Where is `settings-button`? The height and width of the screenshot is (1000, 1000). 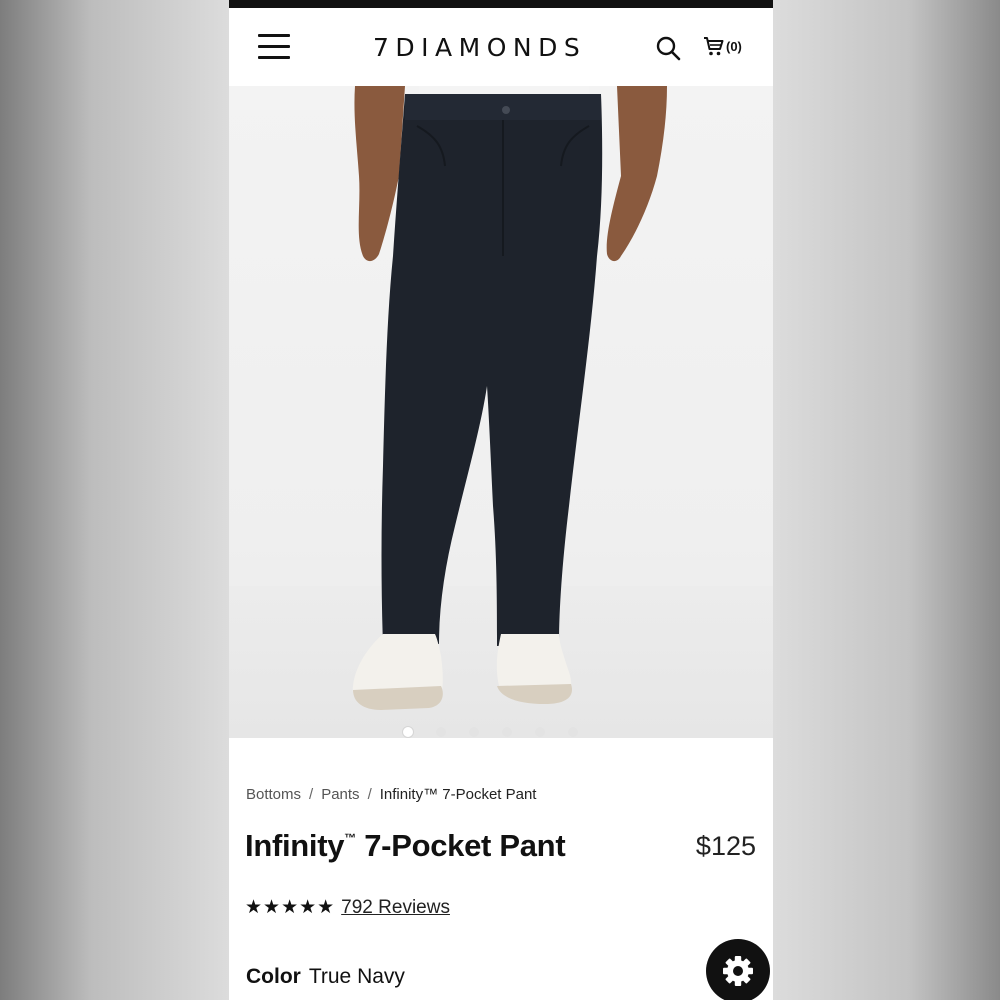
settings-button is located at coordinates (738, 969).